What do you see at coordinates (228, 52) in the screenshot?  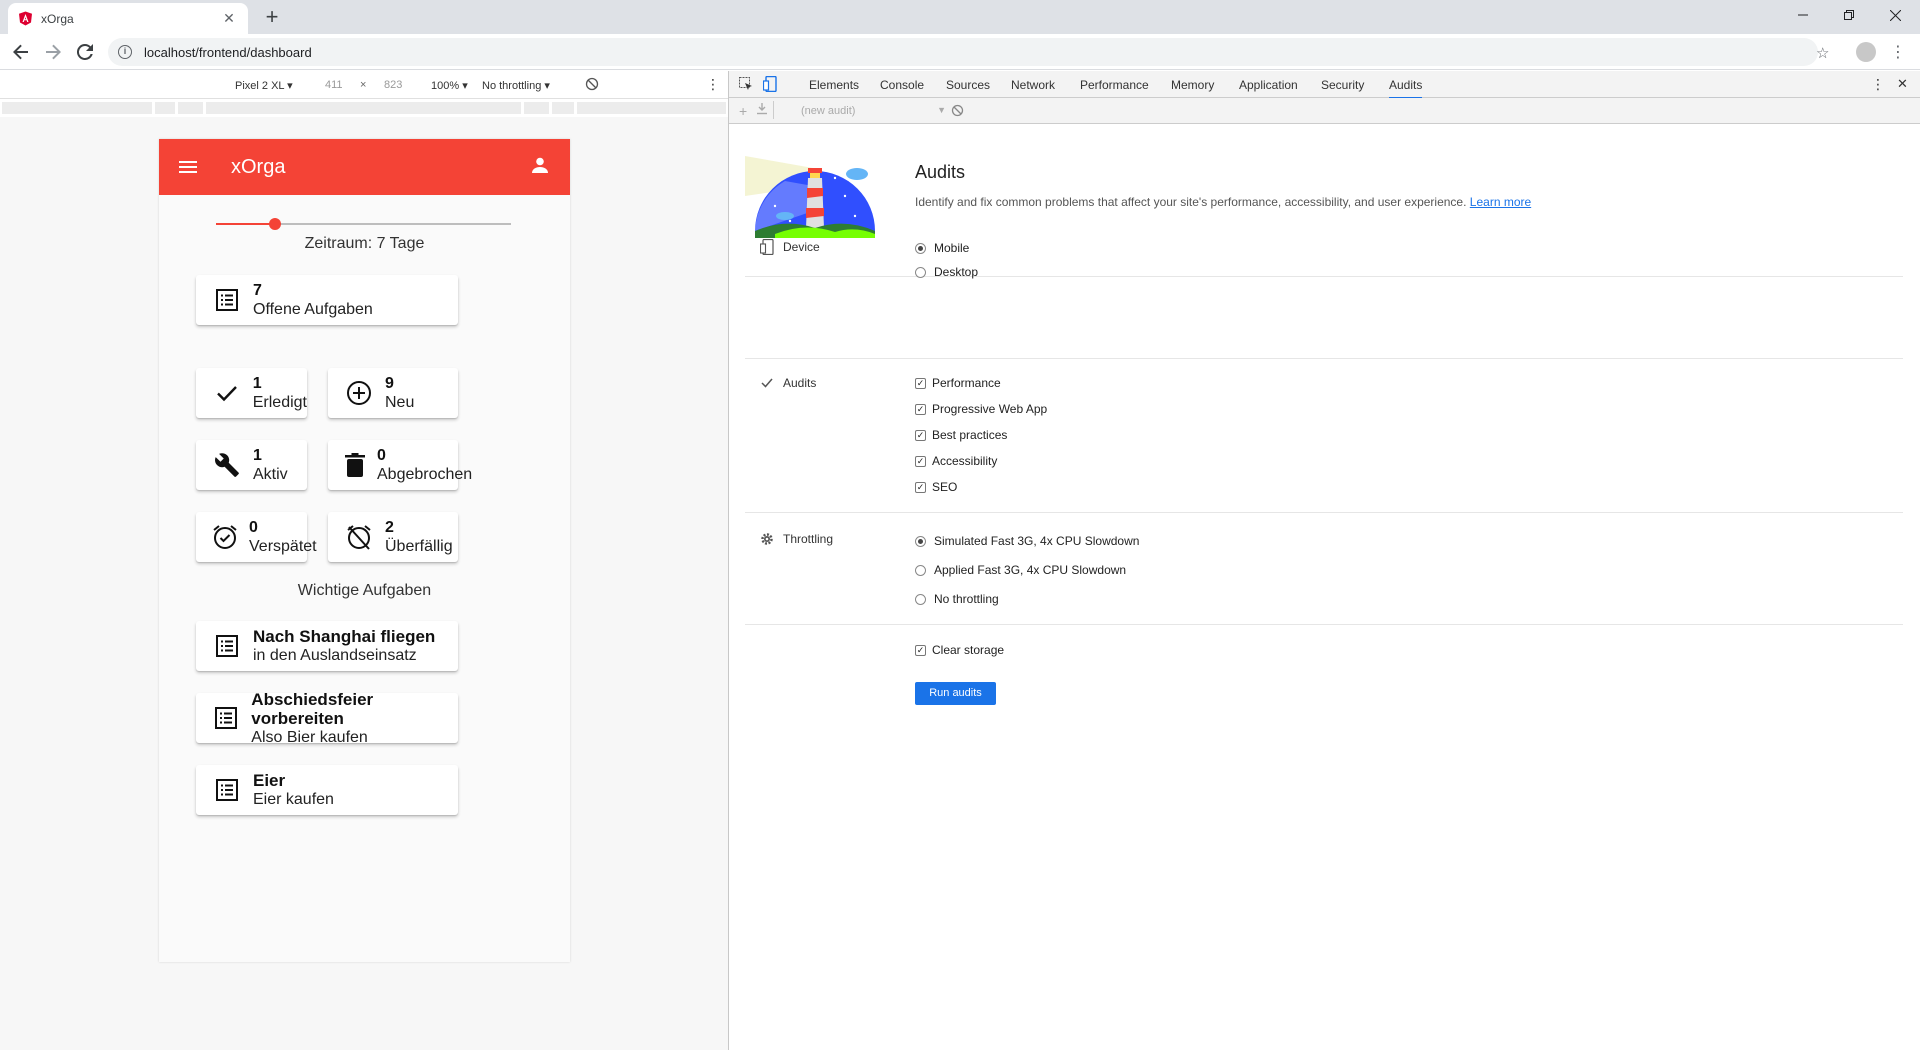 I see `url-text: localhost/frontend/dashboard` at bounding box center [228, 52].